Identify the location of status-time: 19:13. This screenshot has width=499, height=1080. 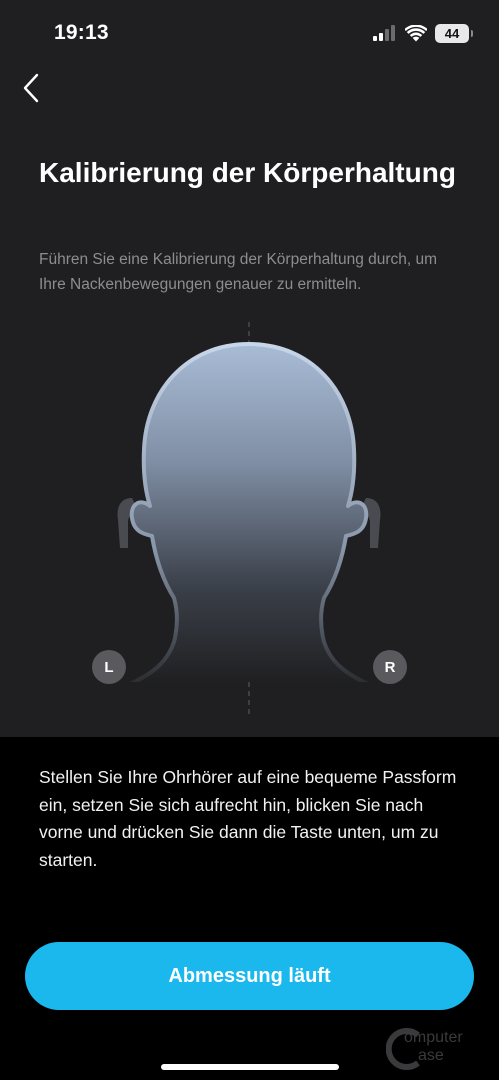
(81, 32).